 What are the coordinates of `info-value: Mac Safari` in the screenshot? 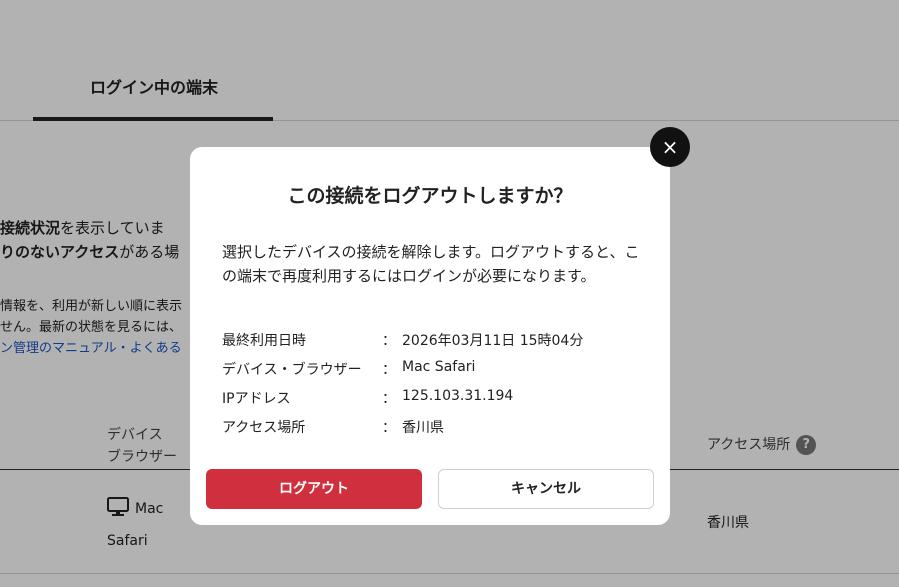 It's located at (439, 367).